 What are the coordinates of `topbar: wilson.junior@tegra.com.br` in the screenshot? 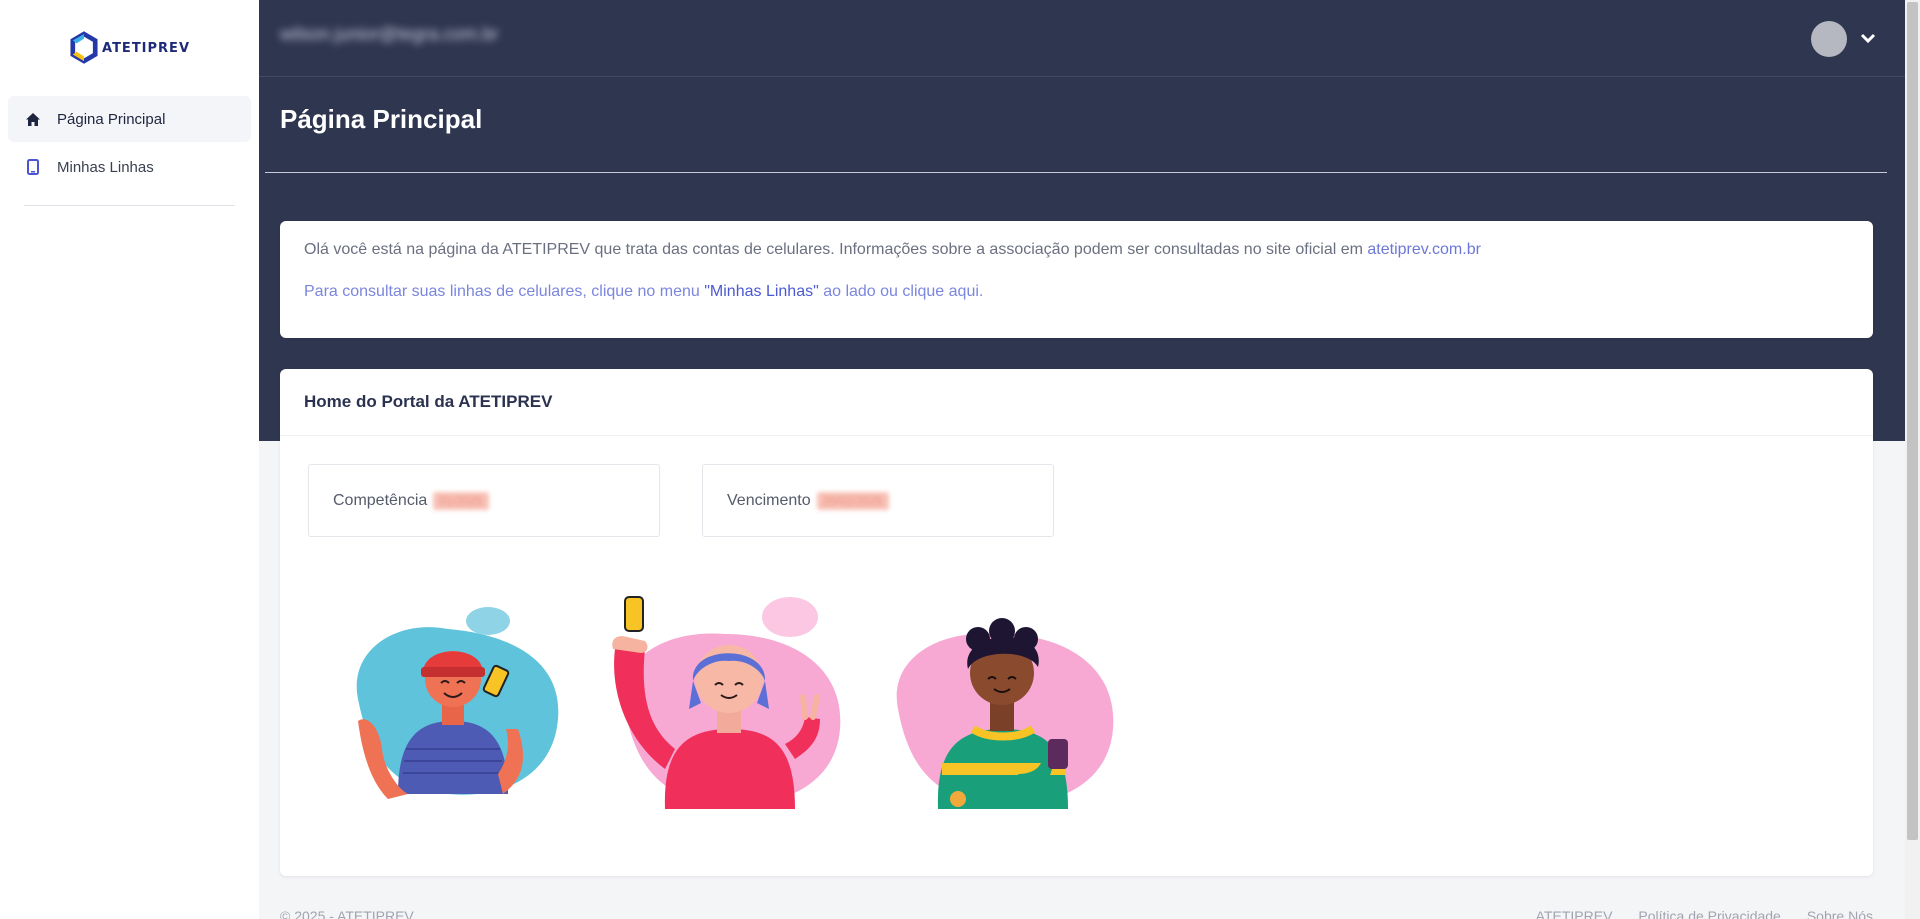 It's located at (1082, 38).